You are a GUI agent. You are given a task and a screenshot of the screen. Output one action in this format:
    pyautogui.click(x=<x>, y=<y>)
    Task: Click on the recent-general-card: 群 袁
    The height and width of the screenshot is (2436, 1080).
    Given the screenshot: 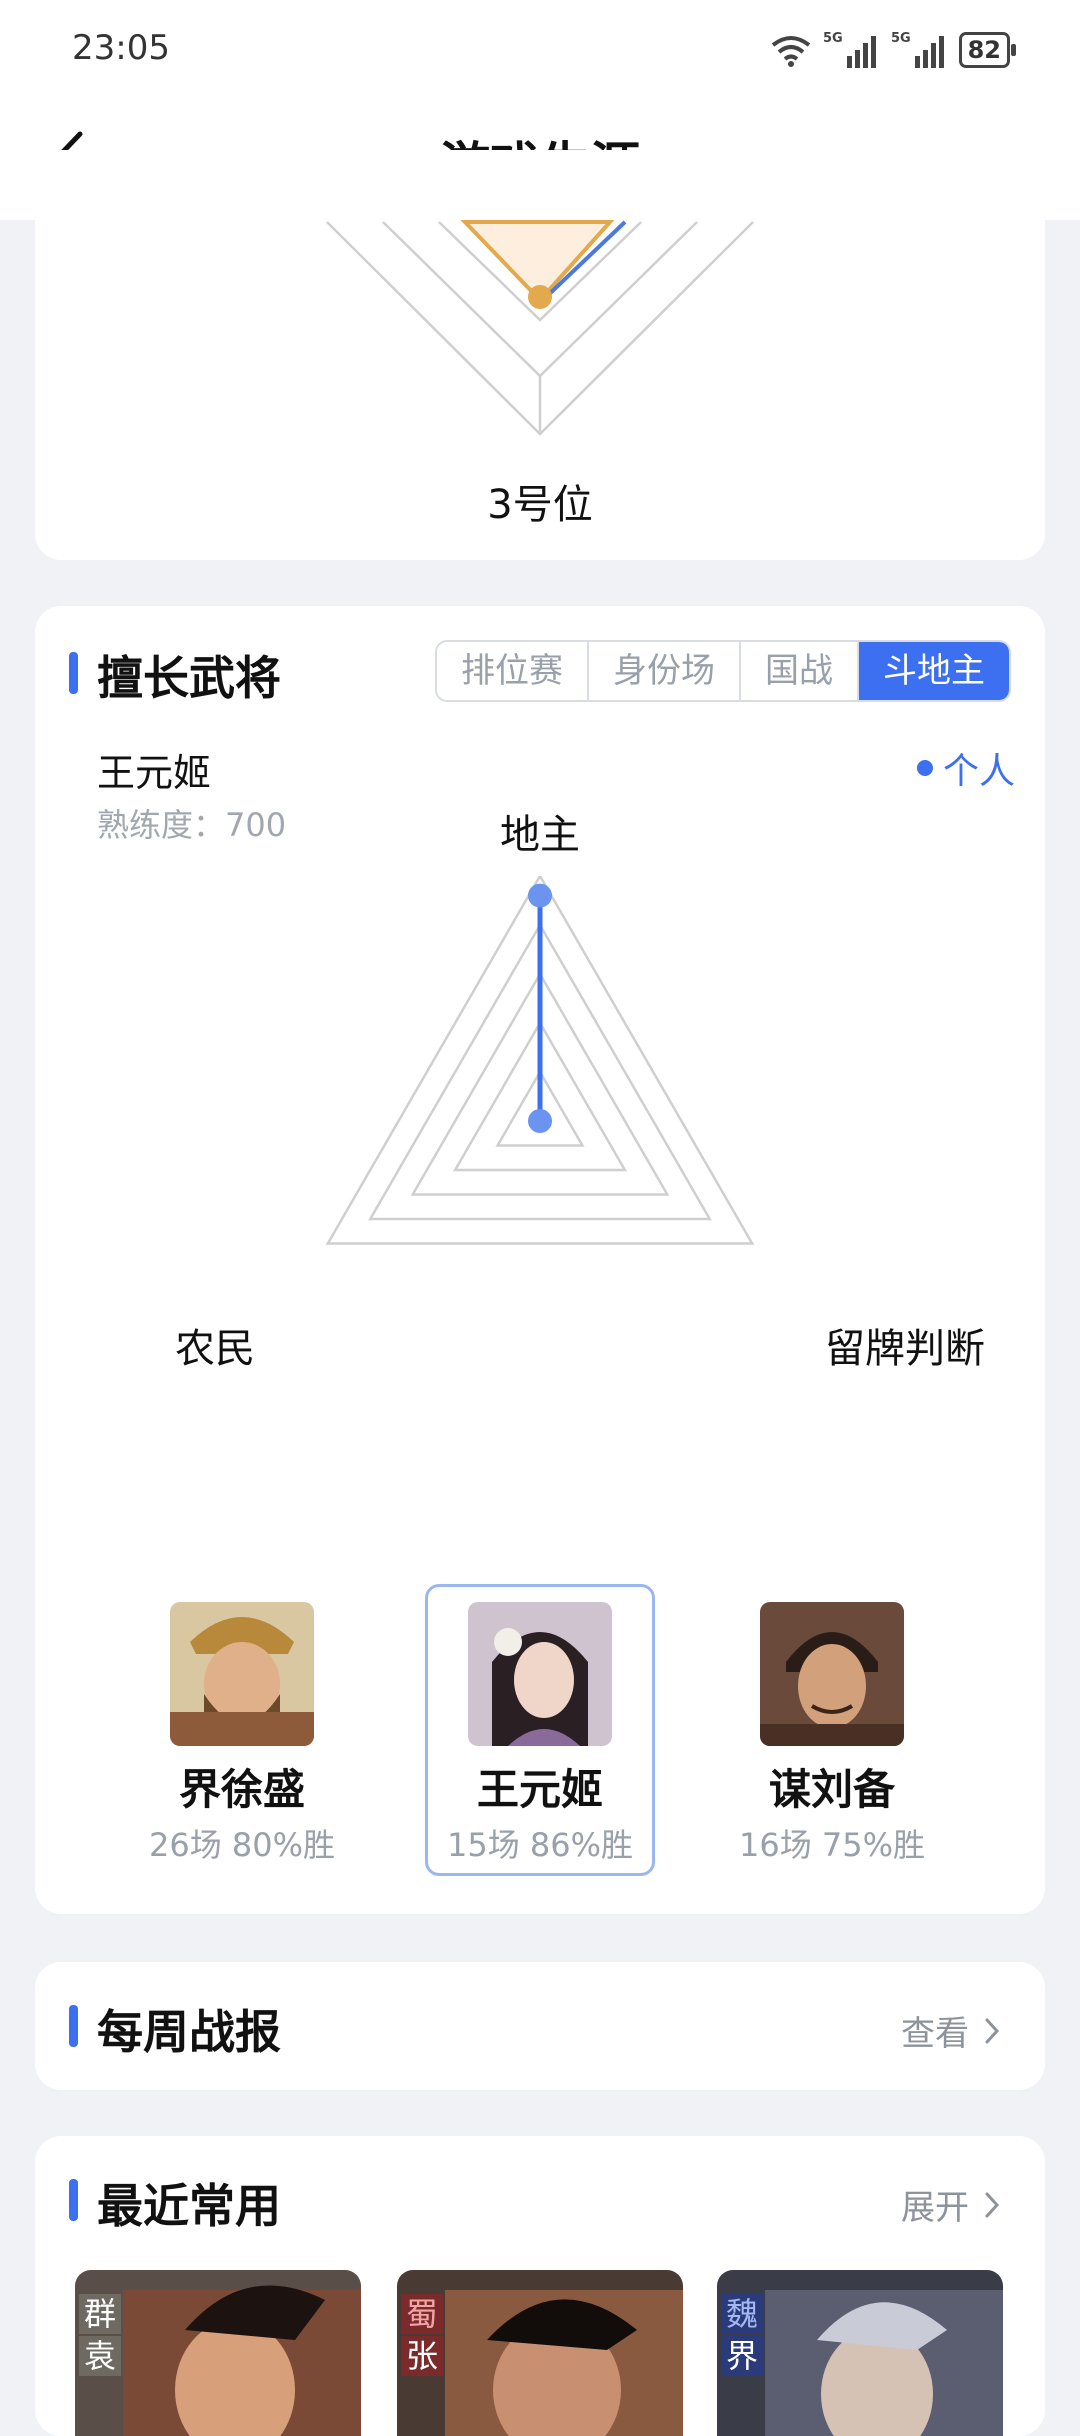 What is the action you would take?
    pyautogui.click(x=218, y=2353)
    